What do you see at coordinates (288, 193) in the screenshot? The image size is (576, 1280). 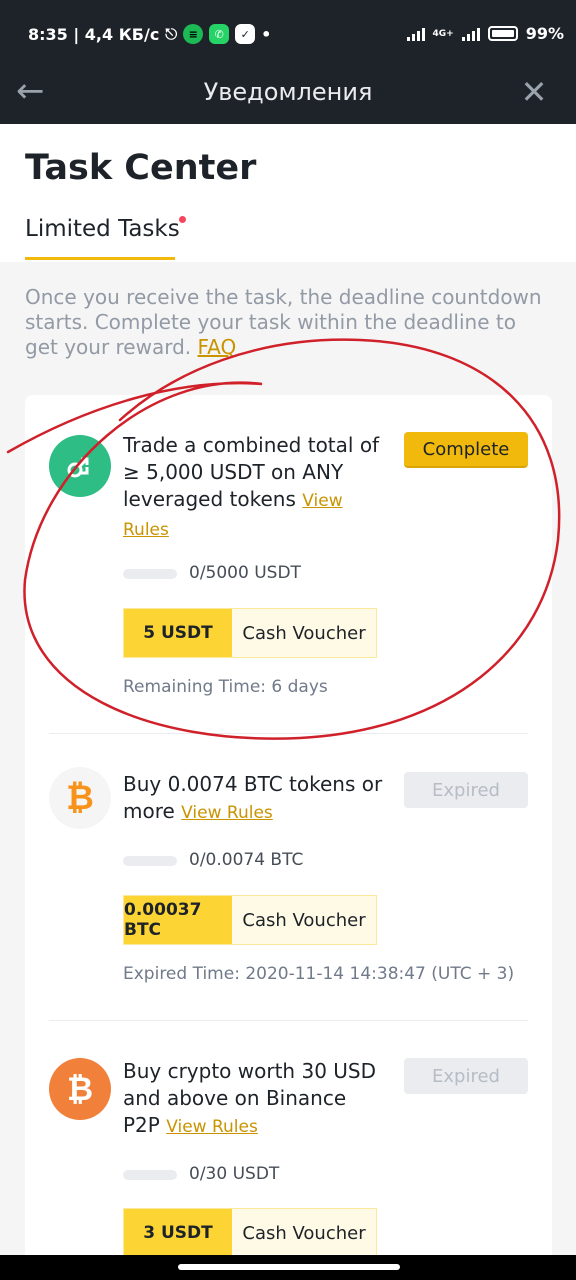 I see `task-center-header: Task Center Limited Tasks` at bounding box center [288, 193].